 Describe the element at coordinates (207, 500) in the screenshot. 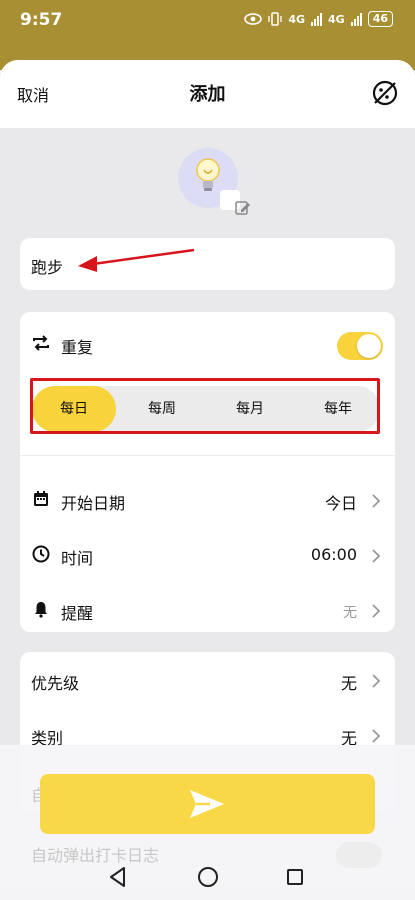

I see `start-date-row: 开始日期 今日` at that location.